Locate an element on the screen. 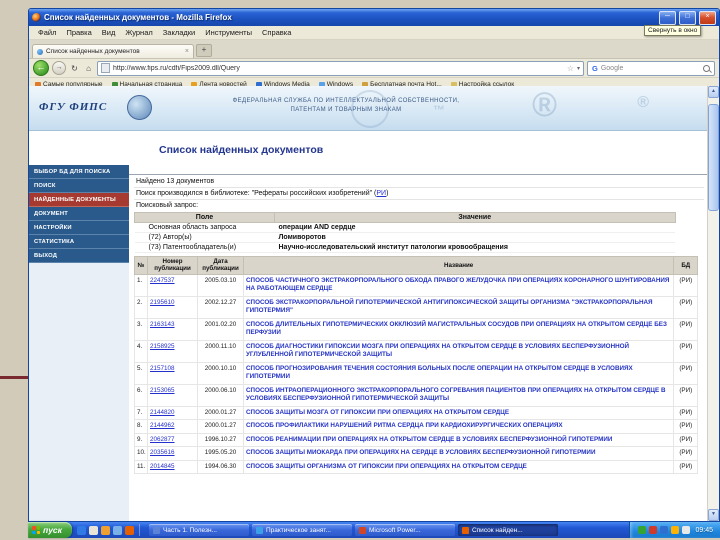  firefox-icon is located at coordinates (129, 530).